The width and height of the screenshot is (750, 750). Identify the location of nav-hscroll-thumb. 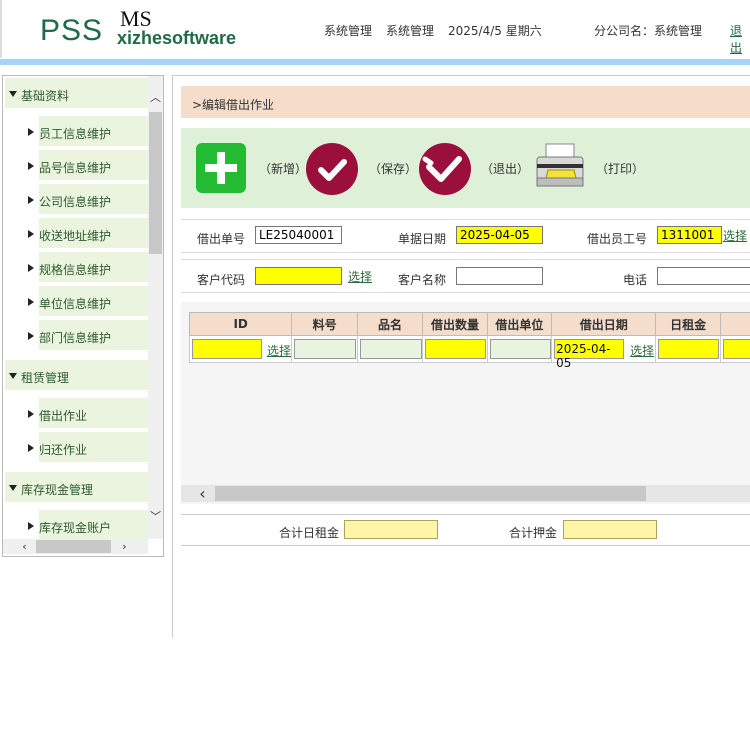
(73, 546).